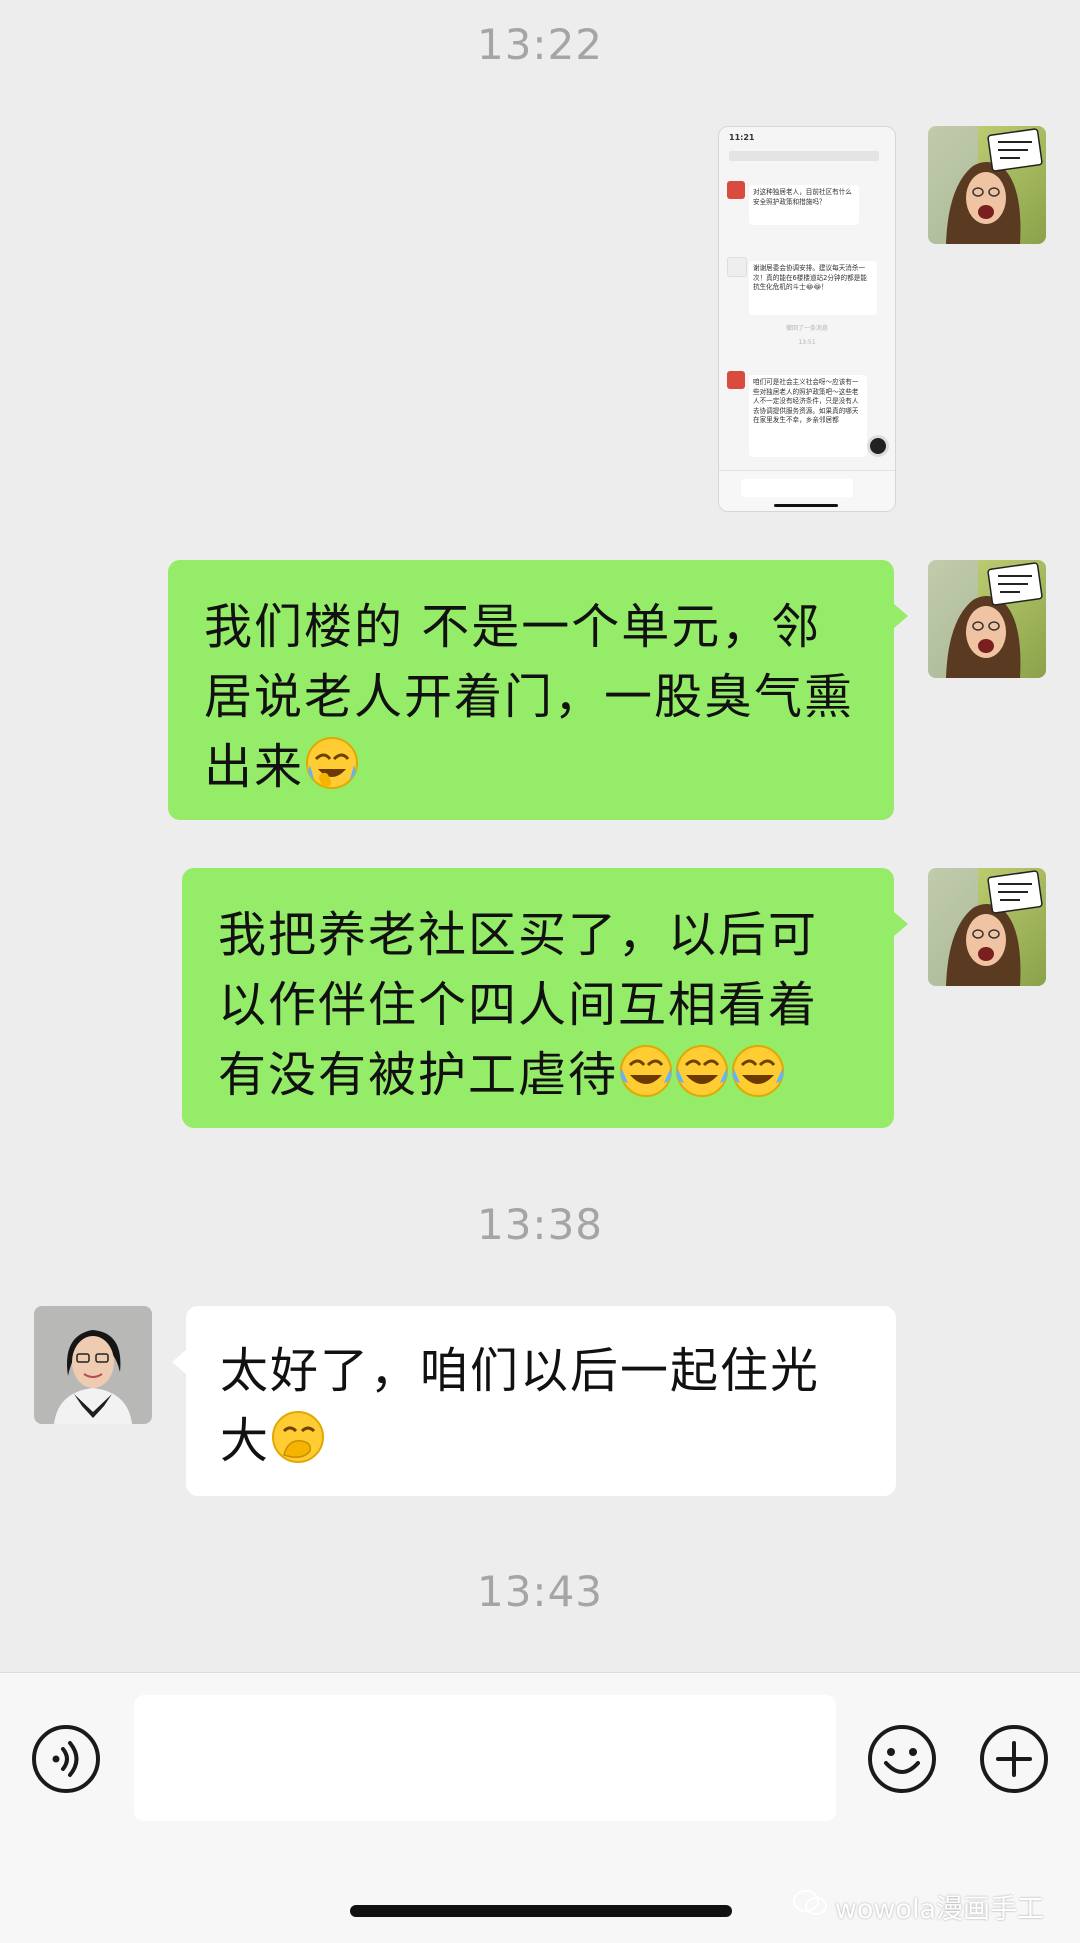  What do you see at coordinates (541, 1911) in the screenshot?
I see `home-indicator` at bounding box center [541, 1911].